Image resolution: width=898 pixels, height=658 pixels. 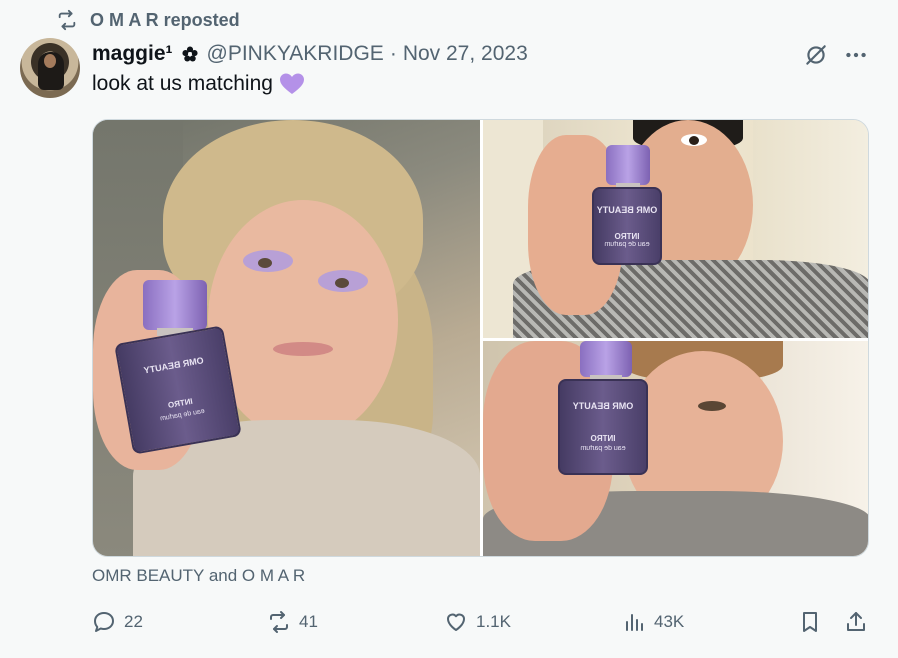 I want to click on reply-icon, so click(x=104, y=622).